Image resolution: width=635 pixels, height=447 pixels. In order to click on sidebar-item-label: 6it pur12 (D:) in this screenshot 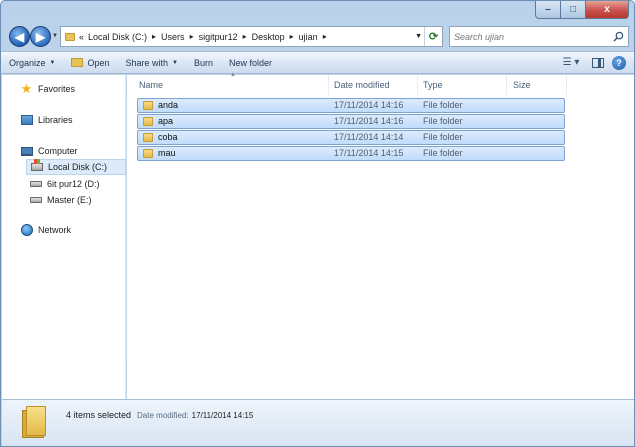, I will do `click(73, 184)`.